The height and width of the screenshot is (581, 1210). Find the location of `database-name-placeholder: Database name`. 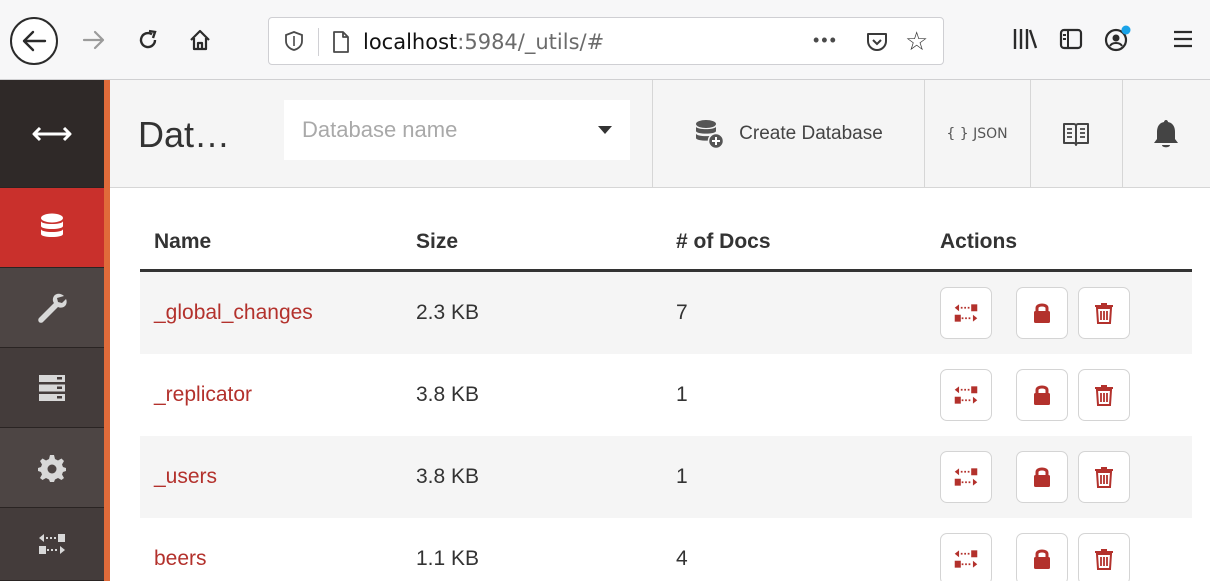

database-name-placeholder: Database name is located at coordinates (380, 129).